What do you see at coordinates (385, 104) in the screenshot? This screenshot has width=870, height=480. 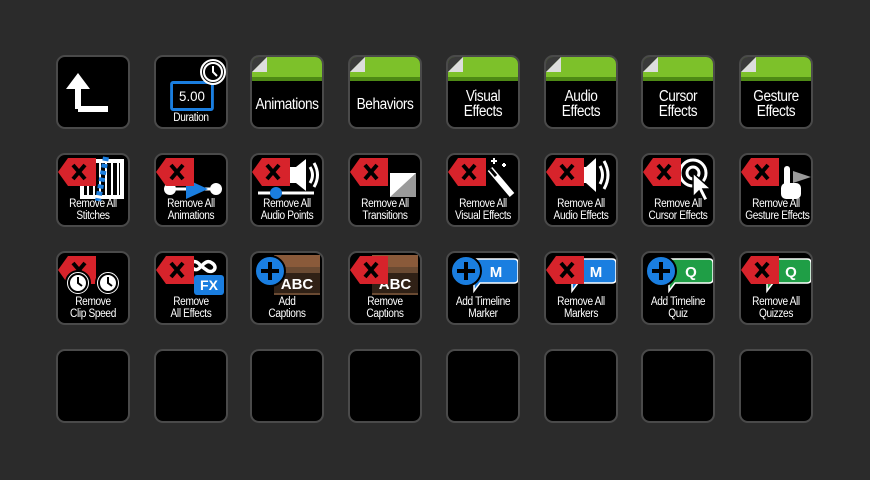 I see `behaviors-label: Behaviors` at bounding box center [385, 104].